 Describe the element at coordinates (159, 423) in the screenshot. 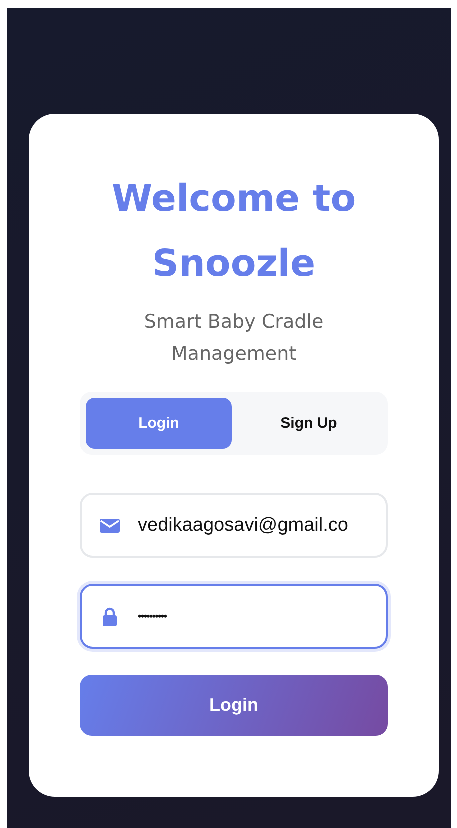

I see `tab: Login` at that location.